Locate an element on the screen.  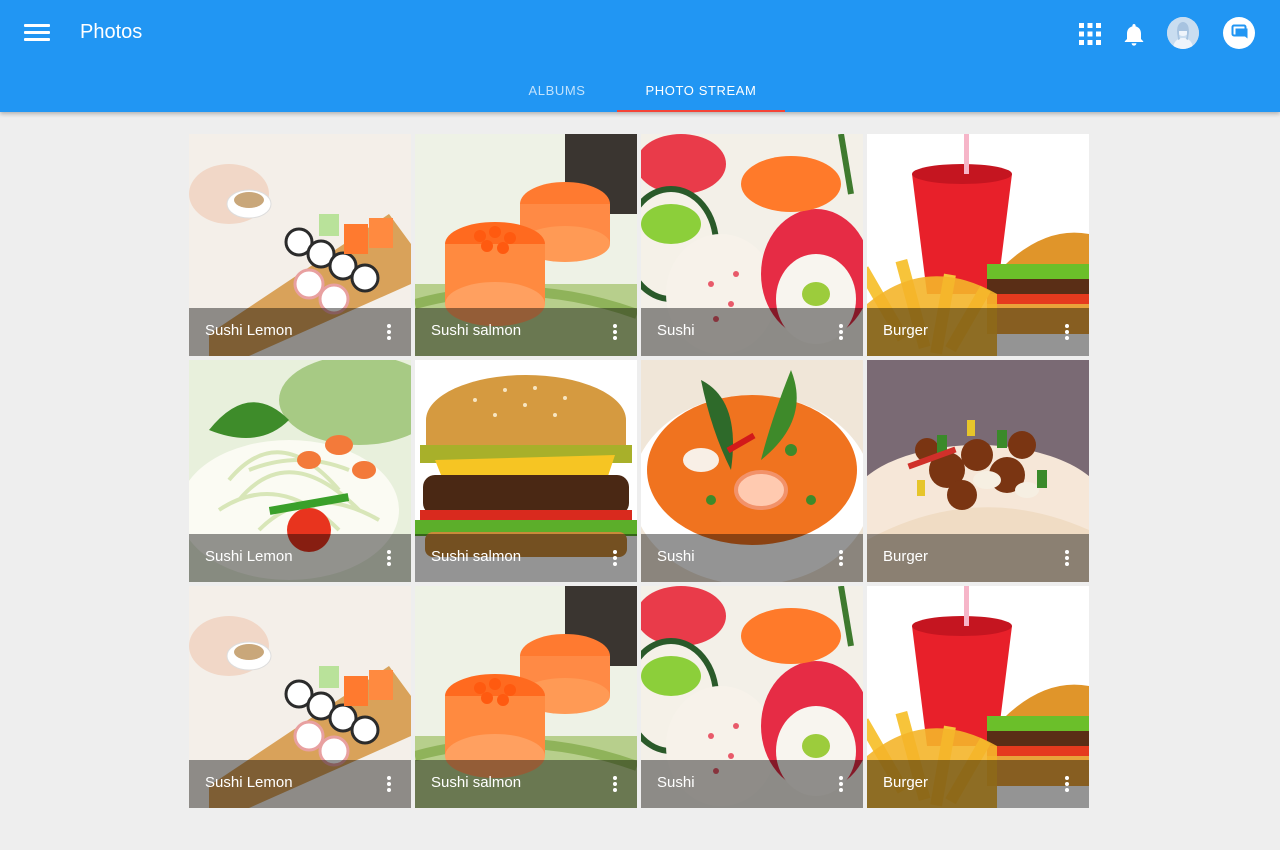
tab-photo-stream: PHOTO STREAM is located at coordinates (701, 90).